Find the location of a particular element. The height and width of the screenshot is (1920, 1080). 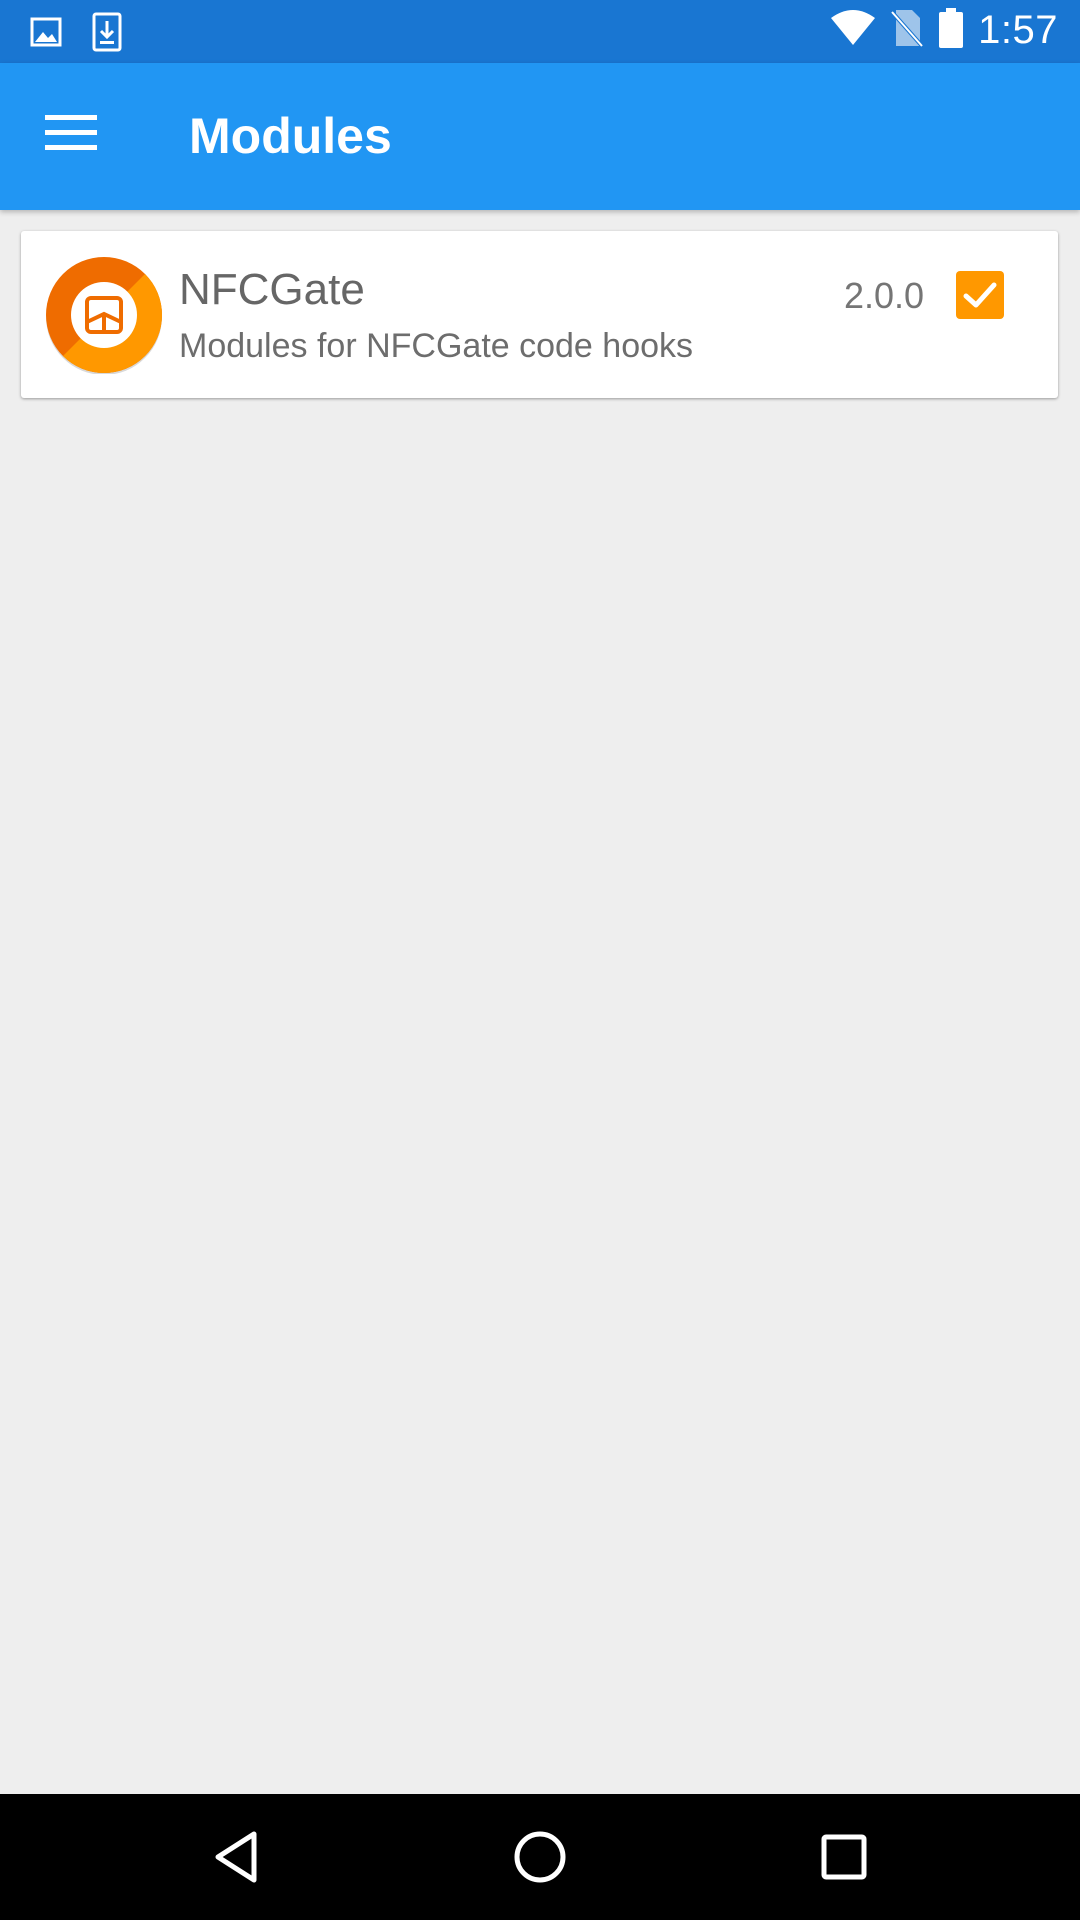

home-icon is located at coordinates (540, 1859).